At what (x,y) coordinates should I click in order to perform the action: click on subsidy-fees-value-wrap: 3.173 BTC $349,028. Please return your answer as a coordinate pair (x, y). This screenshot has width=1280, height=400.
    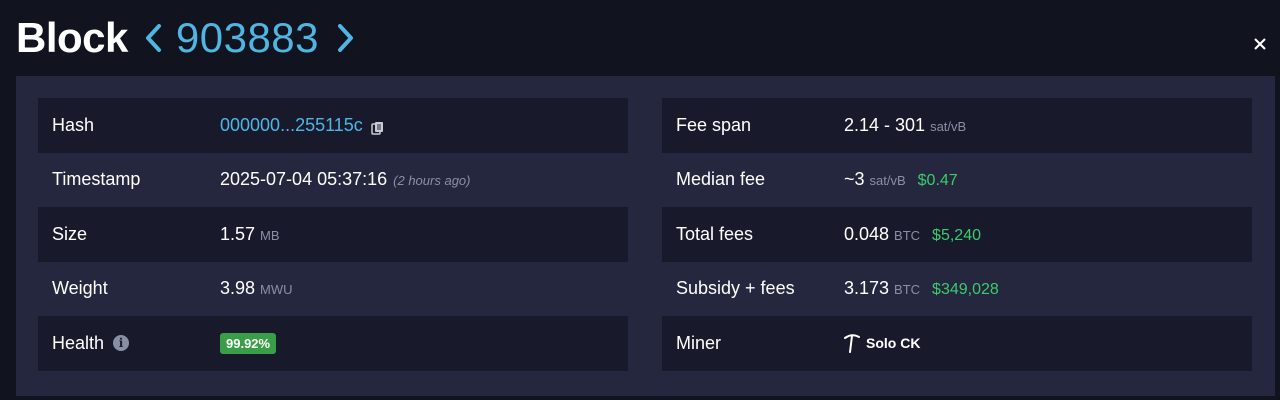
    Looking at the image, I should click on (921, 288).